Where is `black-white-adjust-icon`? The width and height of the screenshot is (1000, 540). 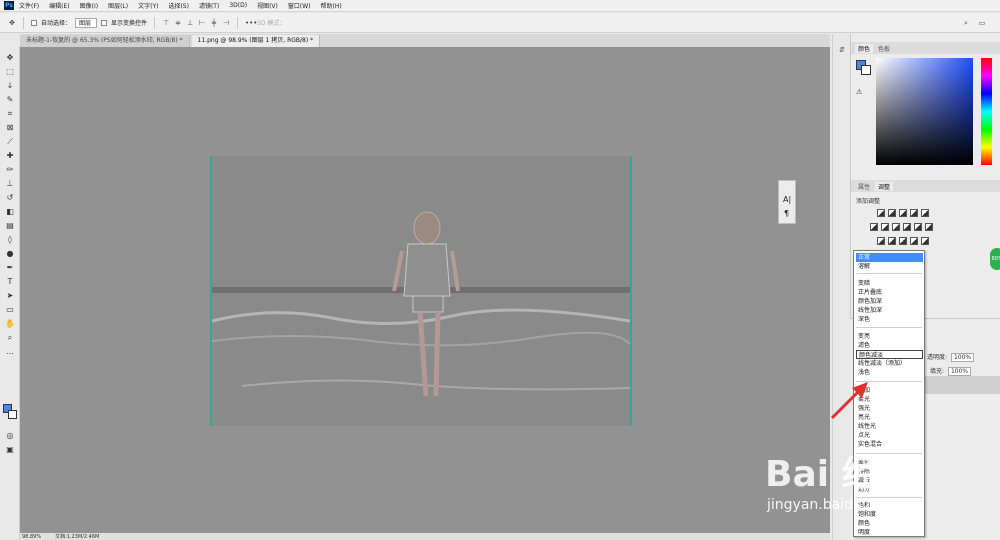
black-white-adjust-icon is located at coordinates (896, 227).